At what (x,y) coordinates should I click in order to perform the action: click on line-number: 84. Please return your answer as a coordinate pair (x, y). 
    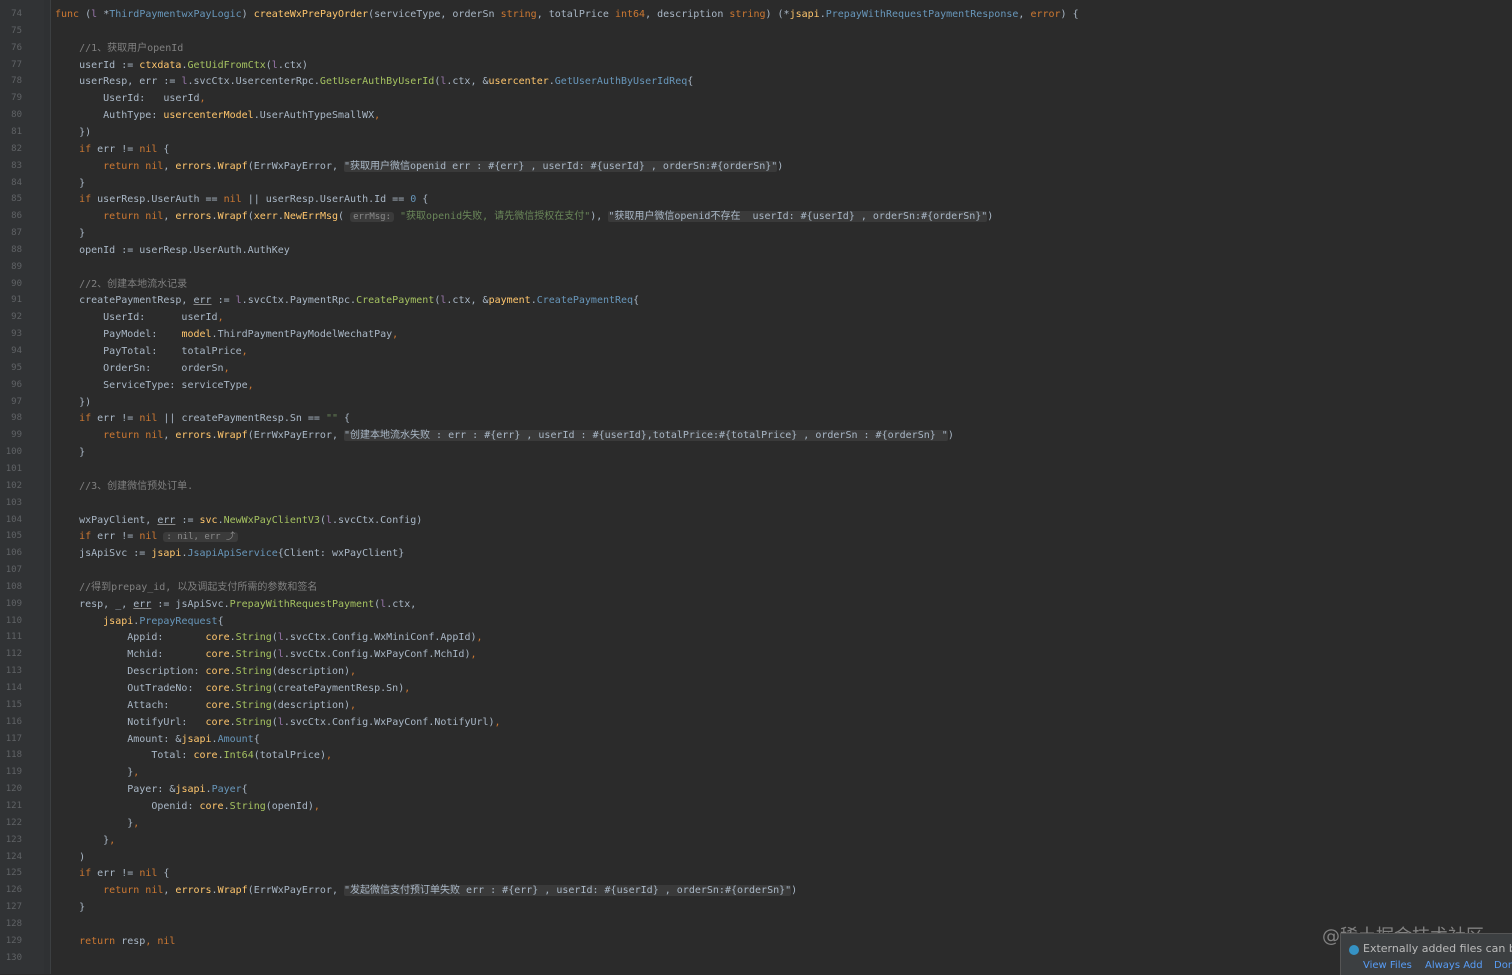
    Looking at the image, I should click on (16, 182).